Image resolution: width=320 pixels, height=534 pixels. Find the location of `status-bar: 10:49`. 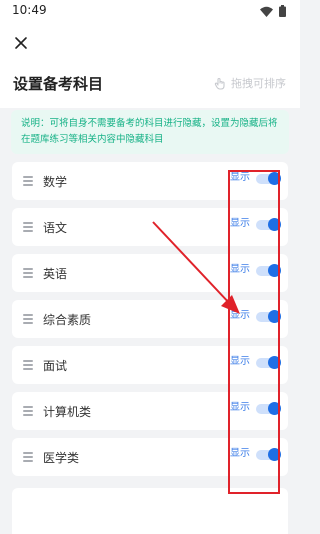

status-bar: 10:49 is located at coordinates (150, 11).